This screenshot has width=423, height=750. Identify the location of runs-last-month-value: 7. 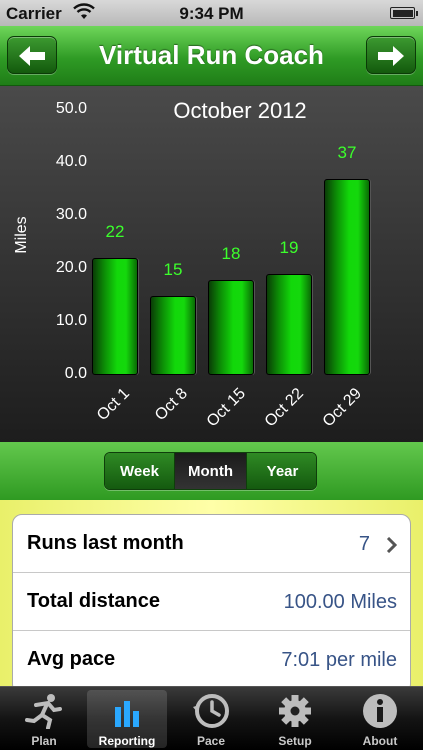
(364, 544).